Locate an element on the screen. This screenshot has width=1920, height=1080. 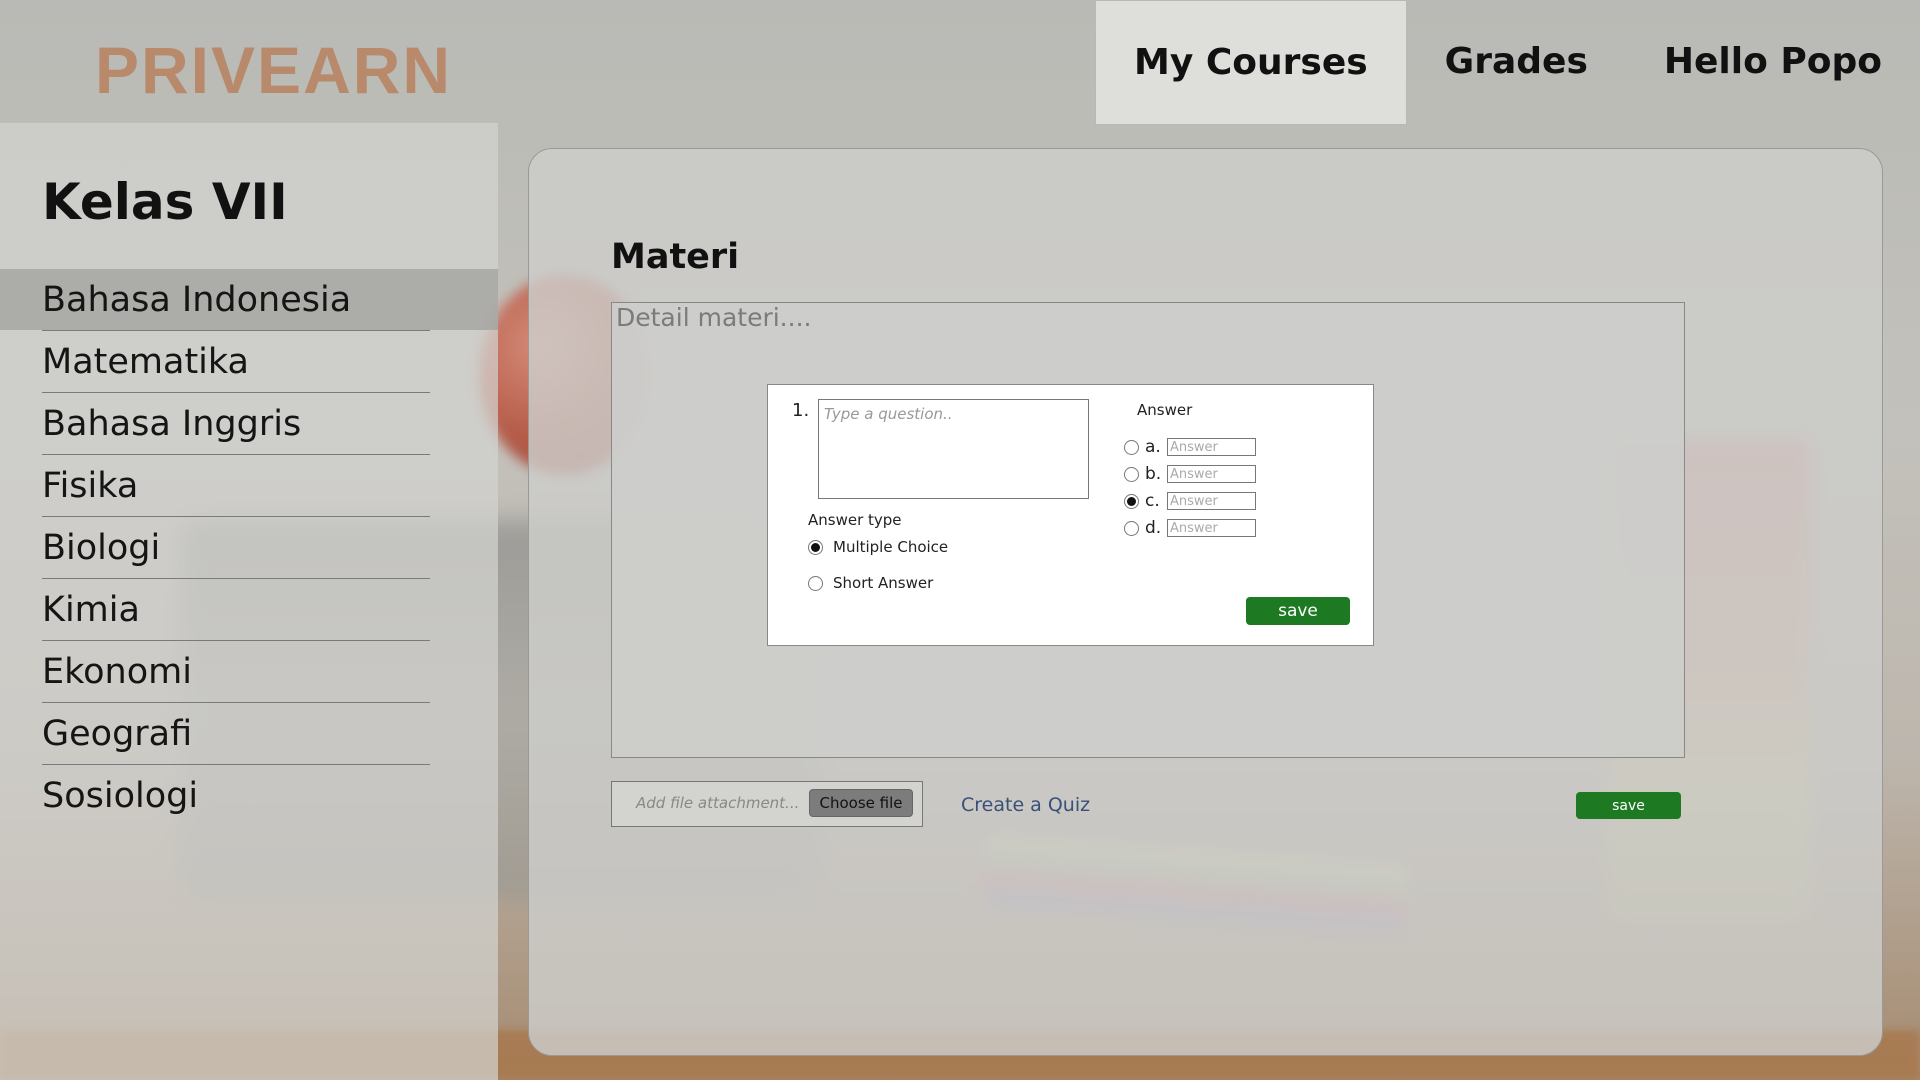
answer-option-d: d. is located at coordinates (1190, 528).